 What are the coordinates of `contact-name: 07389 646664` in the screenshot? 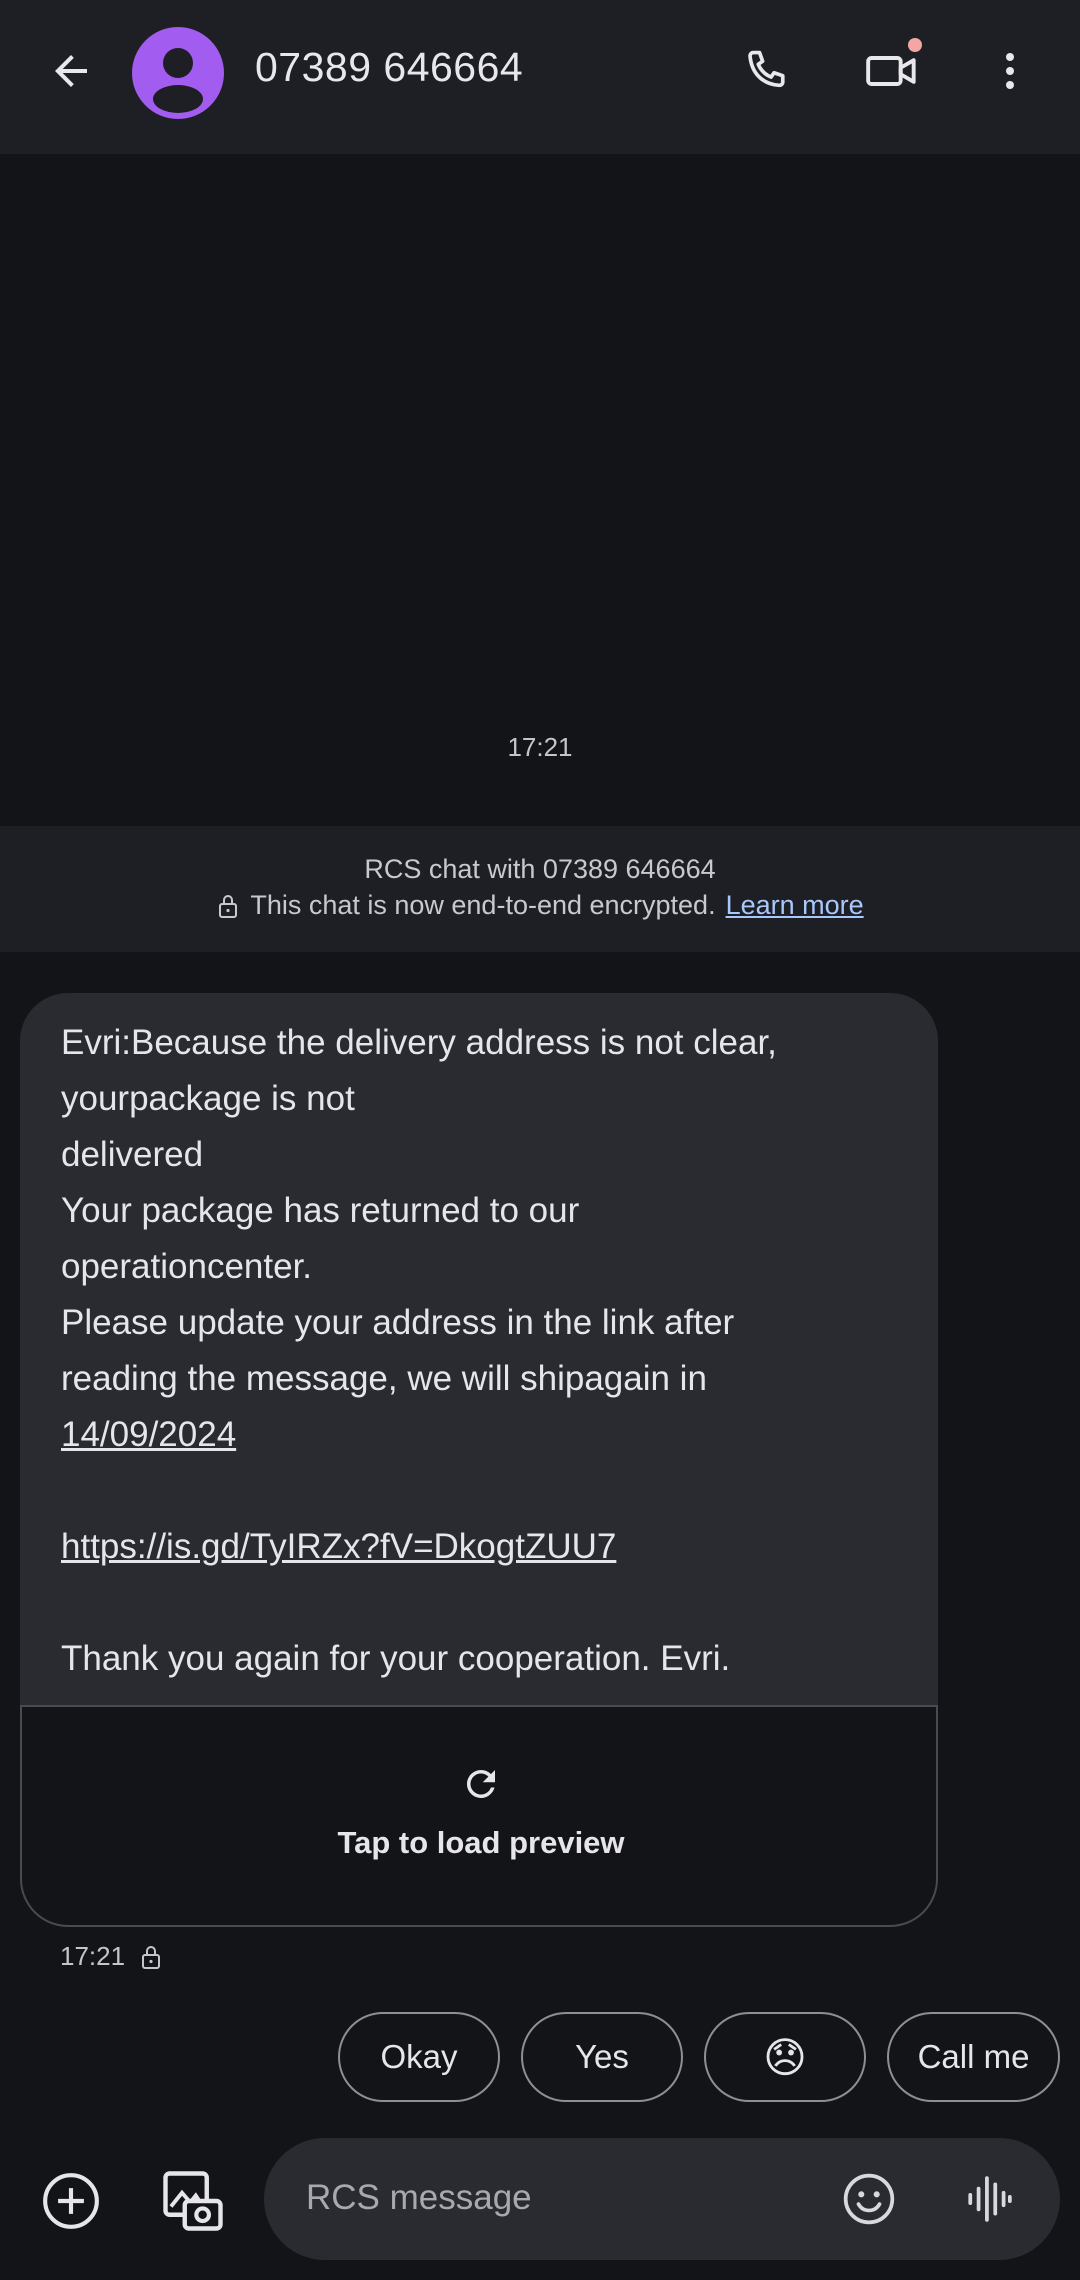 It's located at (389, 67).